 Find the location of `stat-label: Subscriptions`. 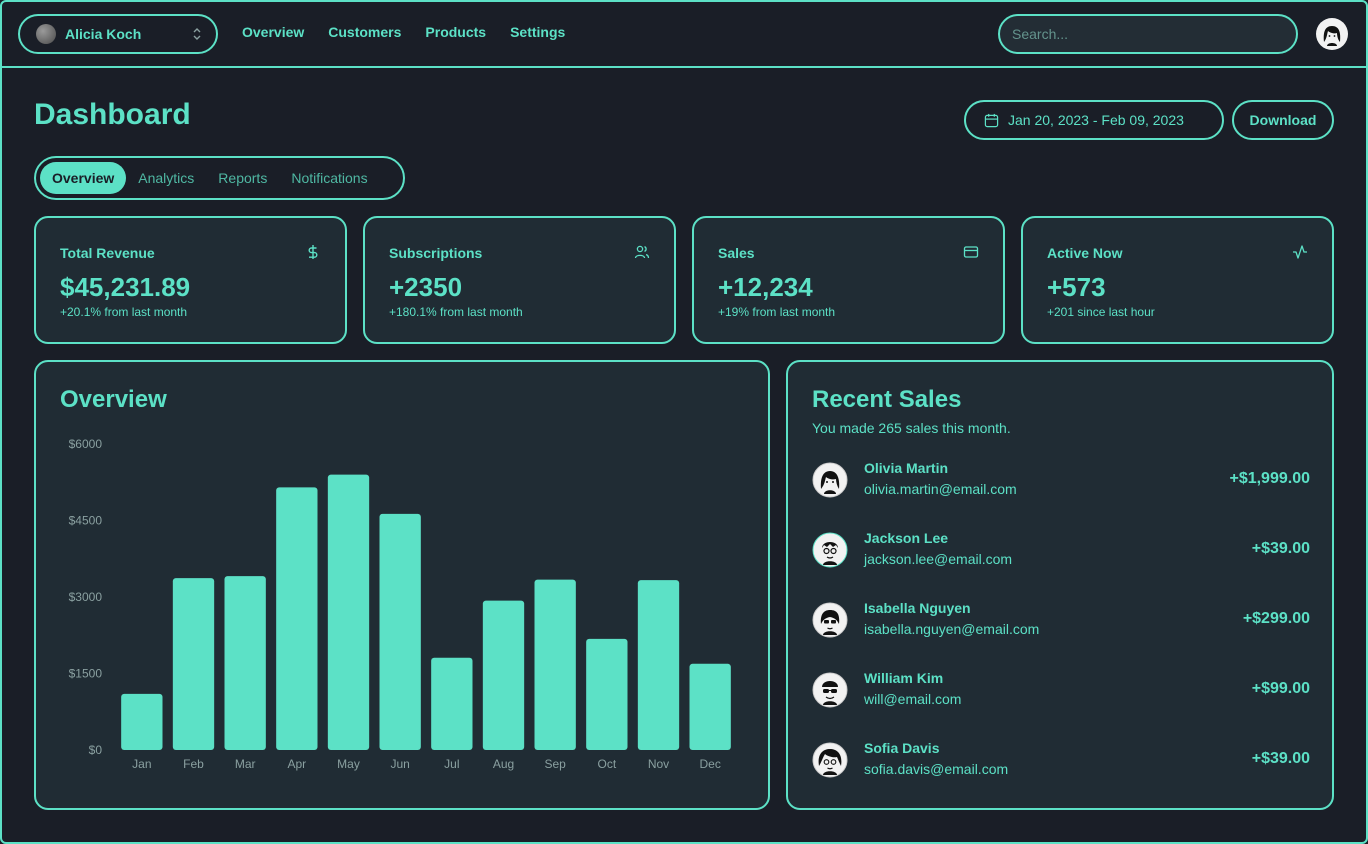

stat-label: Subscriptions is located at coordinates (436, 253).